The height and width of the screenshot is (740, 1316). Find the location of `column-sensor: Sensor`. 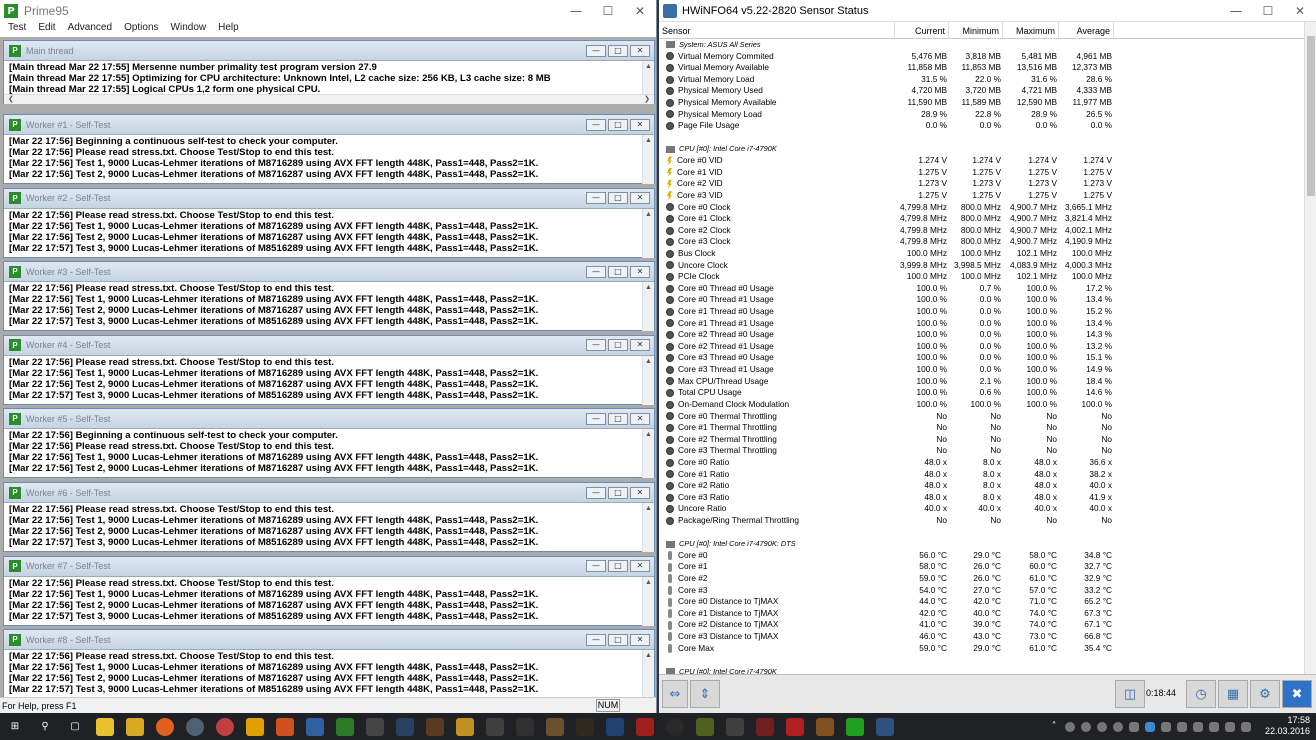

column-sensor: Sensor is located at coordinates (777, 30).